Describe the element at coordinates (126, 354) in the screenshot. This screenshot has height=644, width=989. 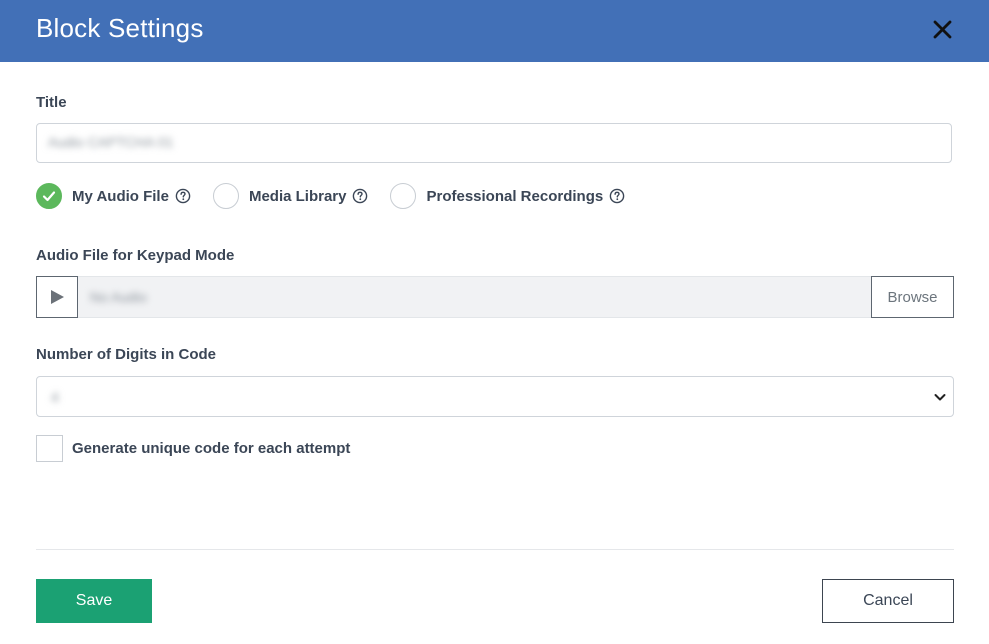
I see `digits-label: Number of Digits in Code` at that location.